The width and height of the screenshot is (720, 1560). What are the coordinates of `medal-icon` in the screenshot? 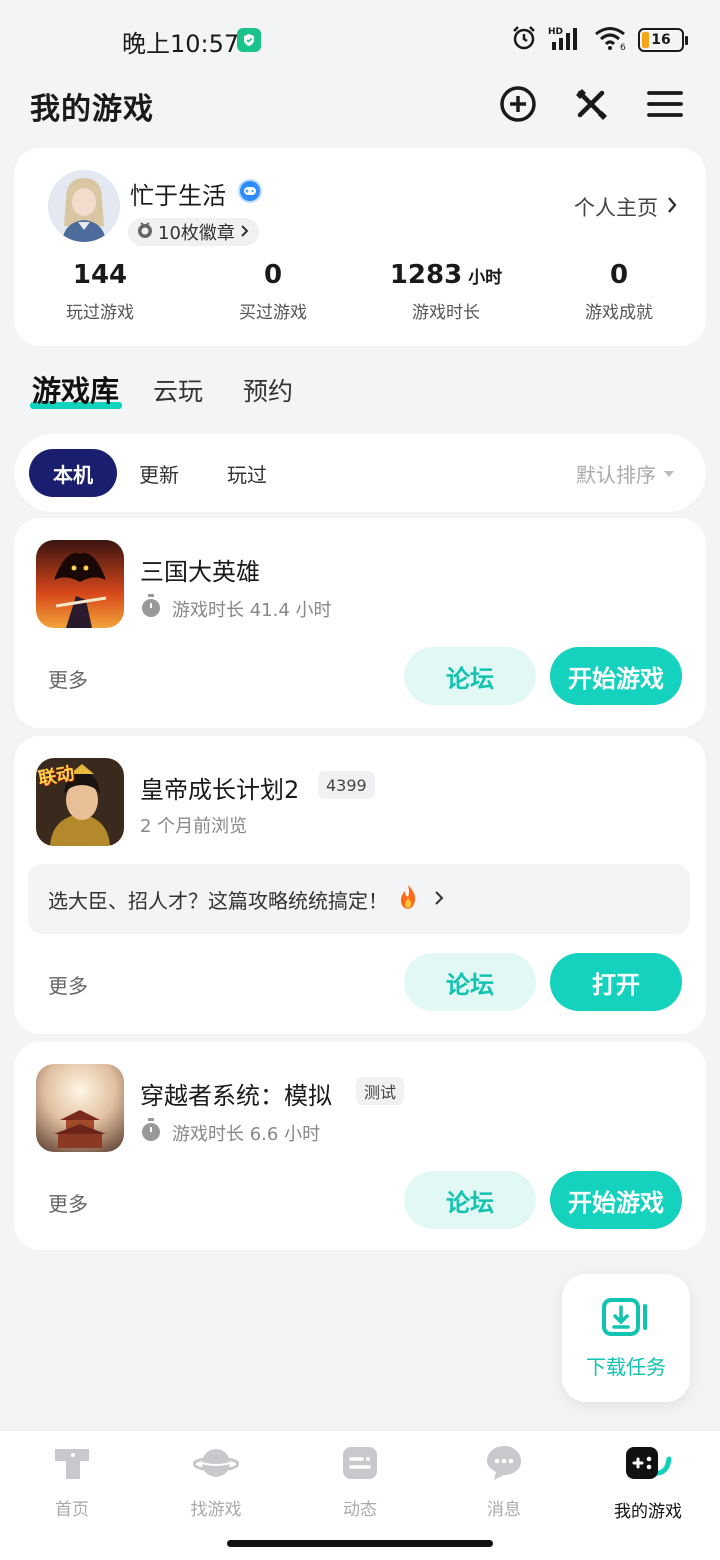 It's located at (145, 232).